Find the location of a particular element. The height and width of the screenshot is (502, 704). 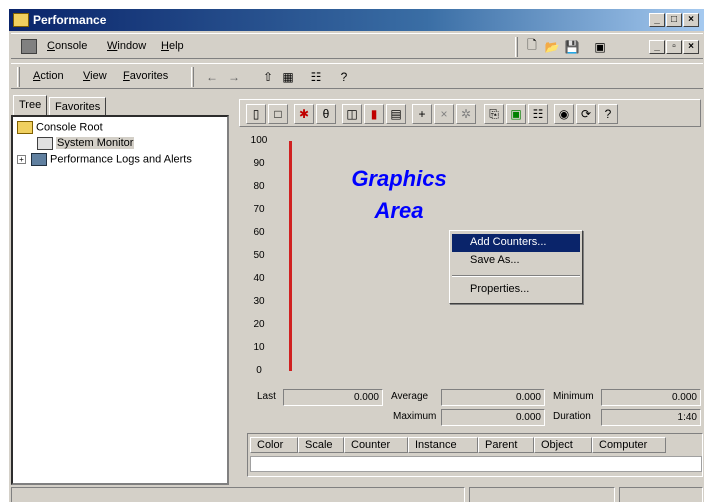

child-restore-button: ▫ is located at coordinates (674, 47).